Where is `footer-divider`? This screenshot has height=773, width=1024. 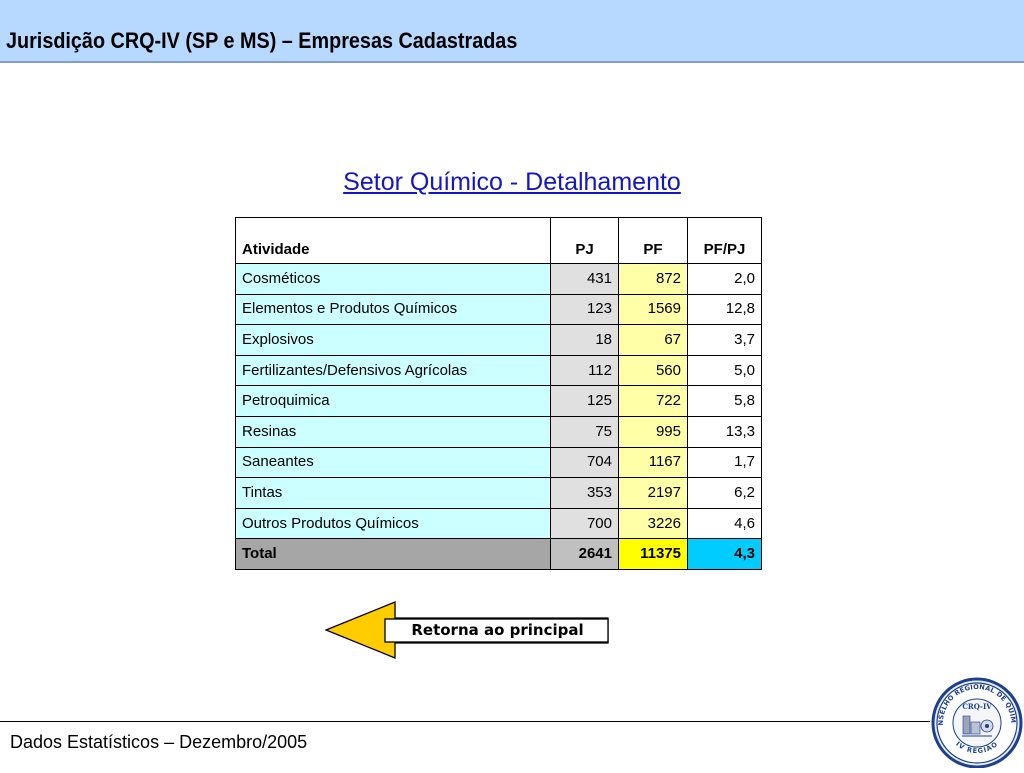
footer-divider is located at coordinates (465, 721).